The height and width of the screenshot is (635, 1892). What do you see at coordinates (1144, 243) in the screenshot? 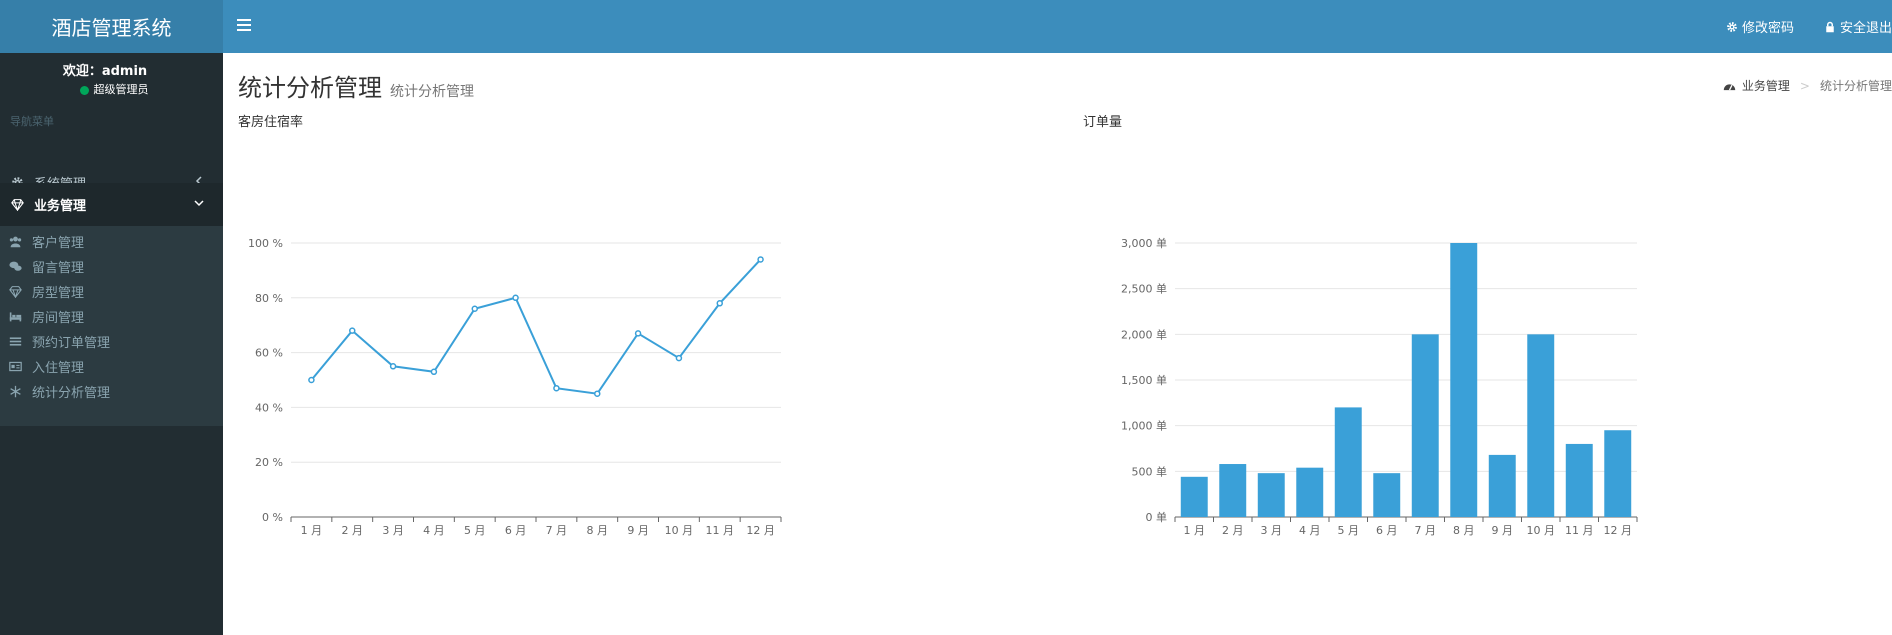
I see `y-tick-label: 3,000 单` at bounding box center [1144, 243].